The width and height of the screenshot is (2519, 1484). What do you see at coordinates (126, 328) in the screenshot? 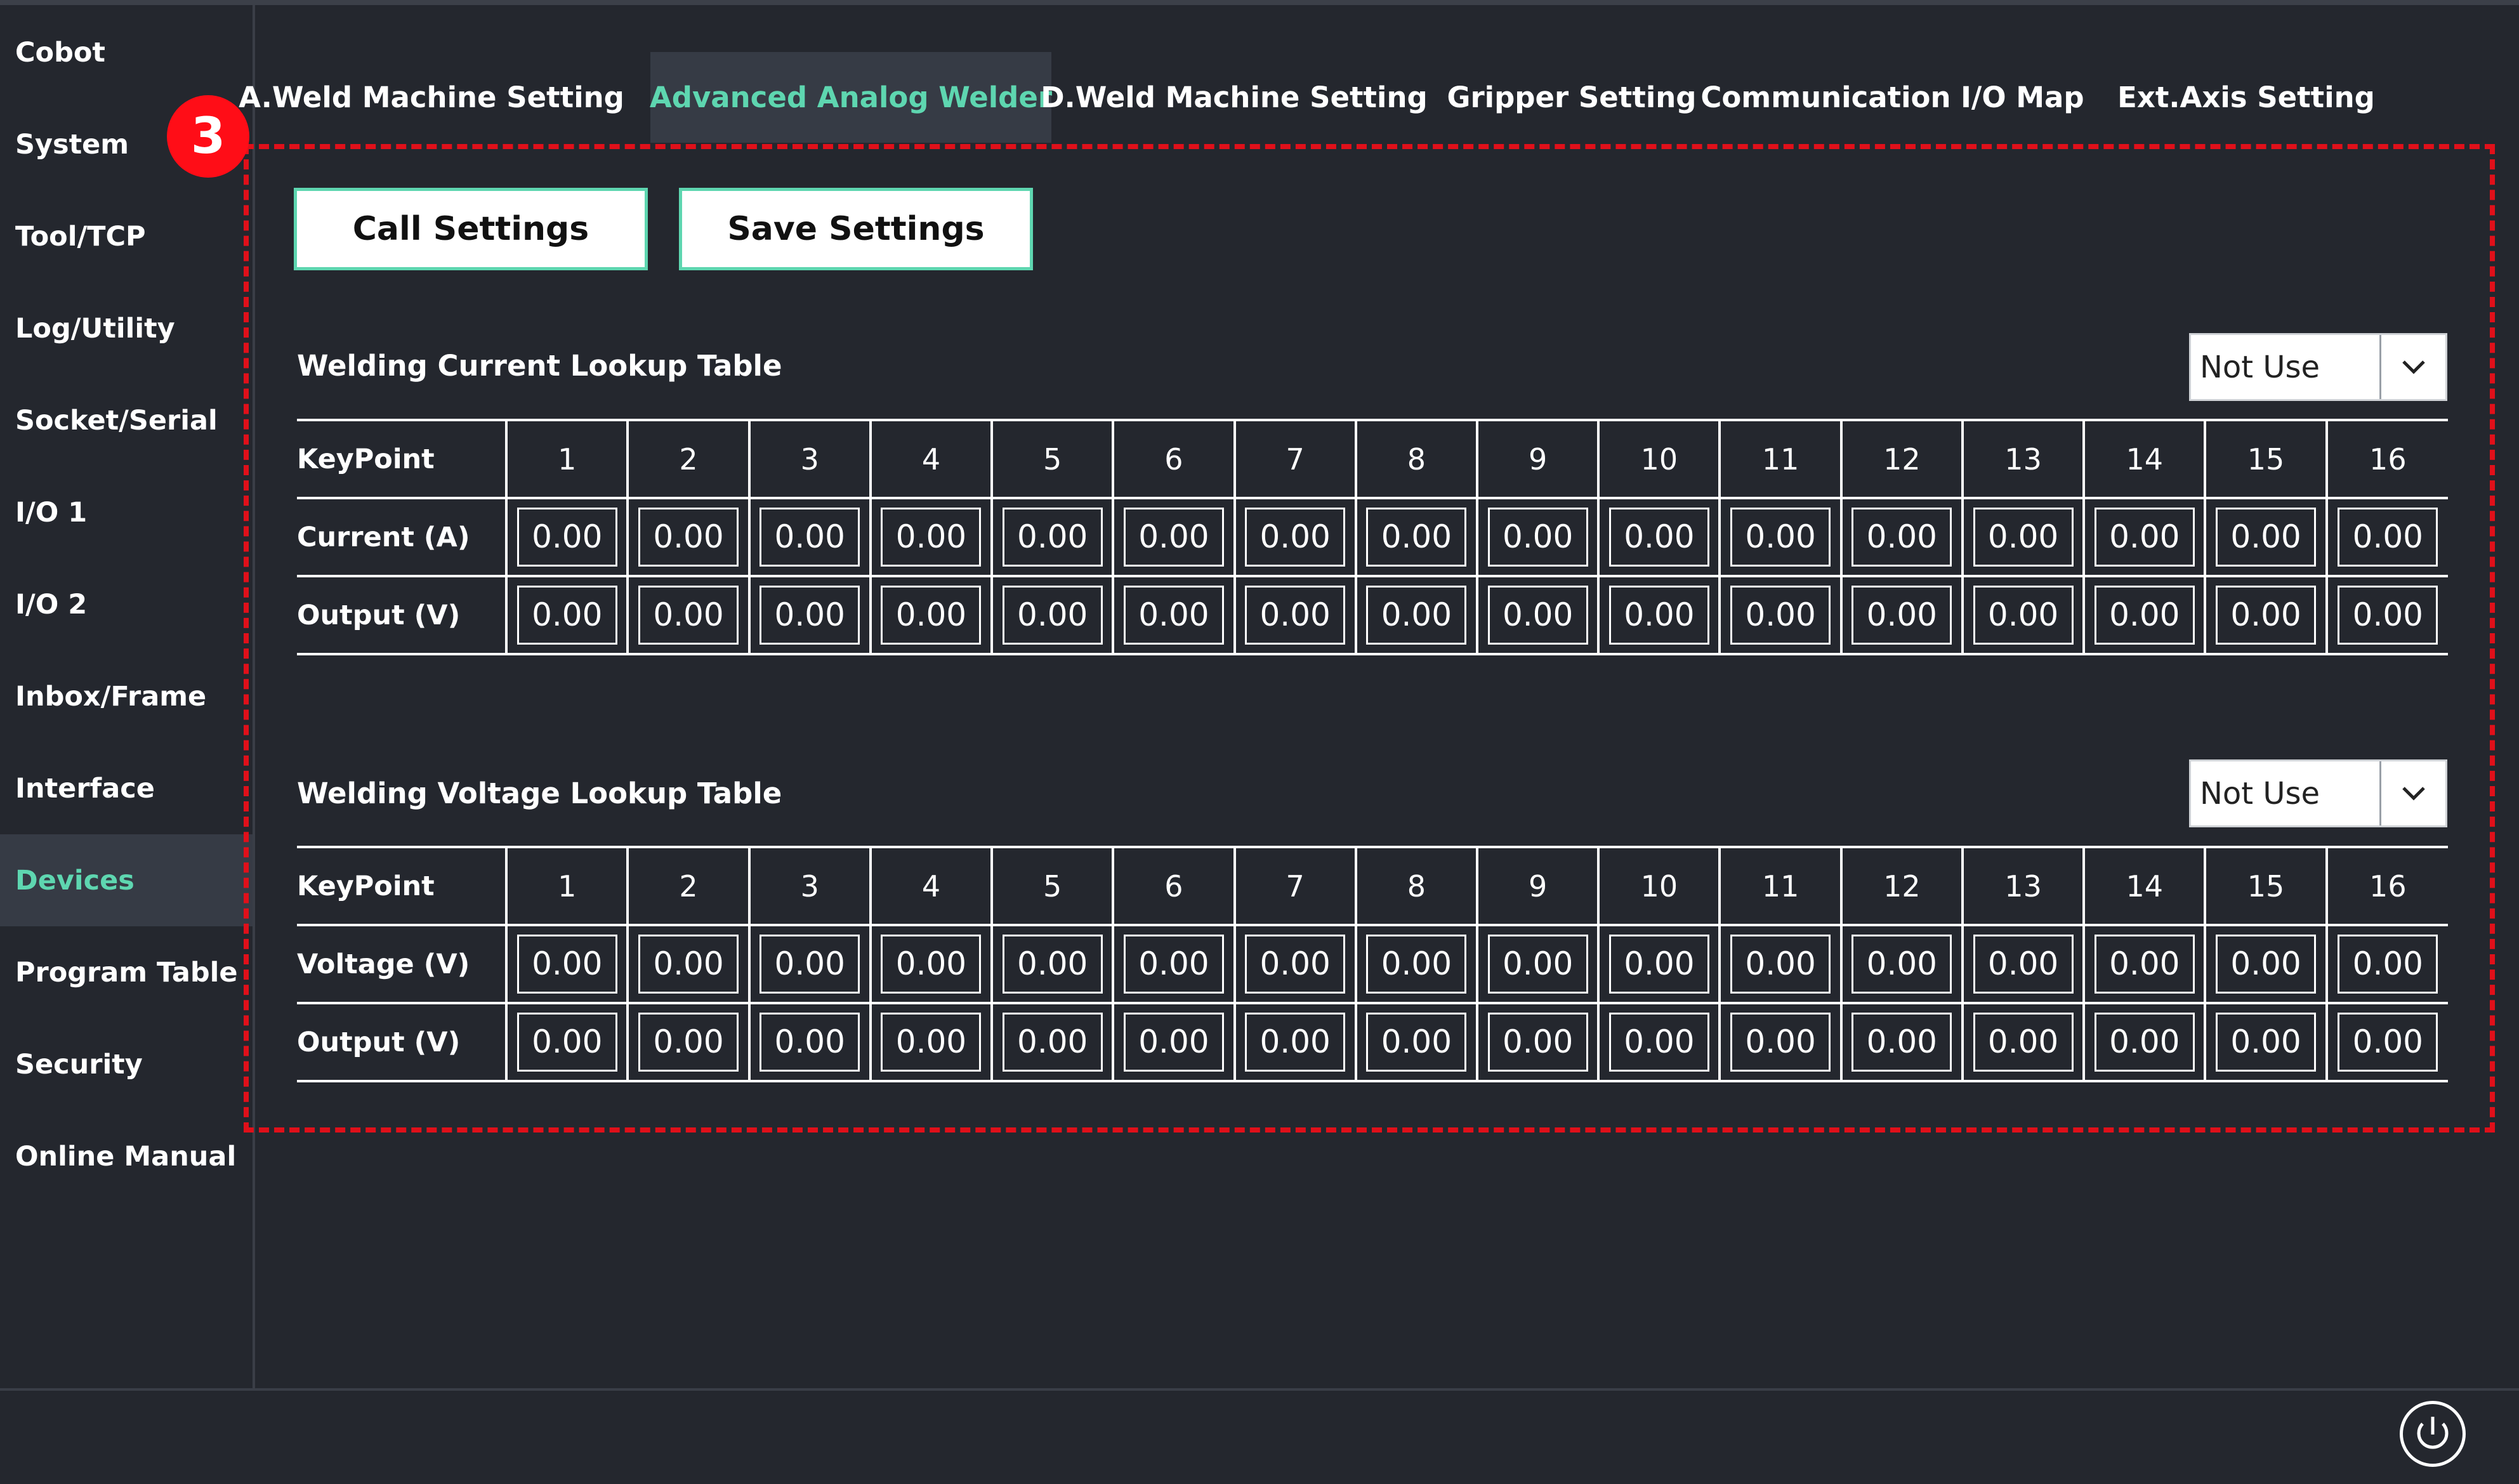
I see `sidebar-item-log-utility: Log/Utility` at bounding box center [126, 328].